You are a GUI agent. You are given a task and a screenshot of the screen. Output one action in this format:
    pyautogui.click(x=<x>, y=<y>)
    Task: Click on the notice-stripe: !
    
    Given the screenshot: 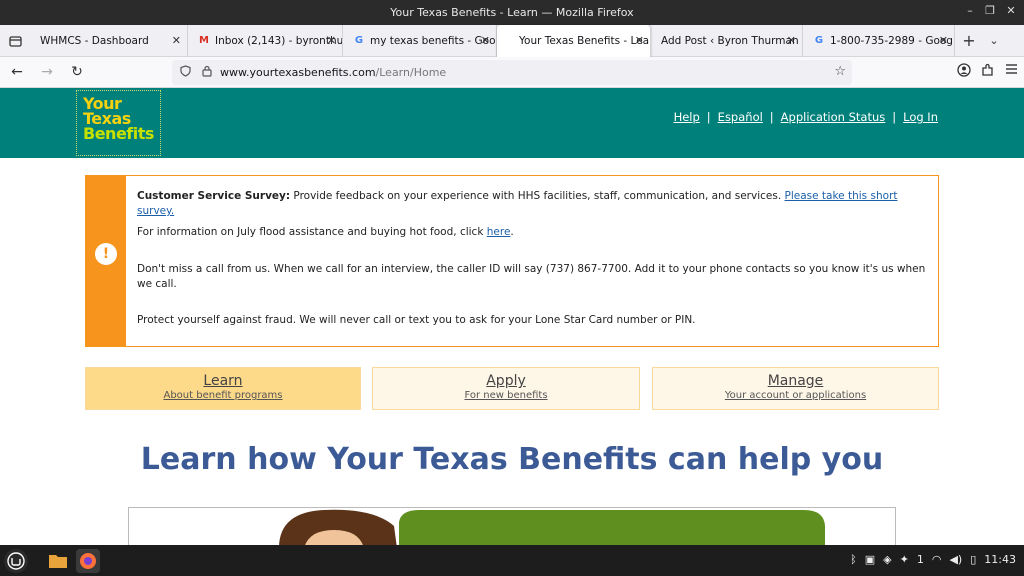 What is the action you would take?
    pyautogui.click(x=106, y=261)
    